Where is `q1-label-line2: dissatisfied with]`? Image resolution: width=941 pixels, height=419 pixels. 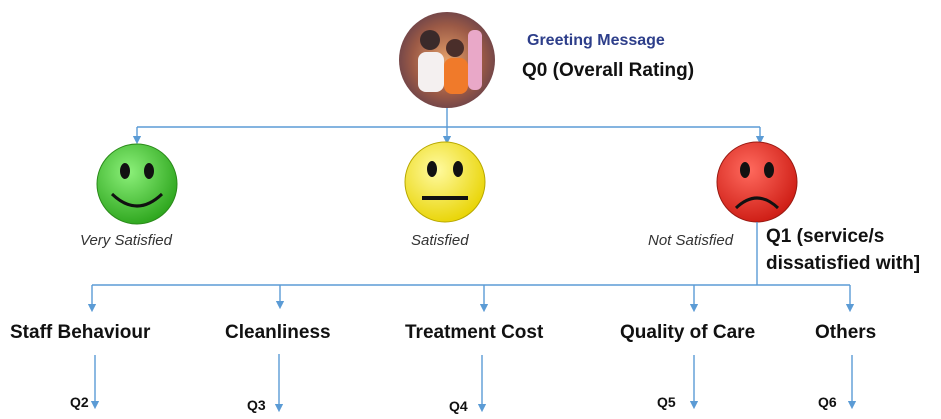 q1-label-line2: dissatisfied with] is located at coordinates (843, 263).